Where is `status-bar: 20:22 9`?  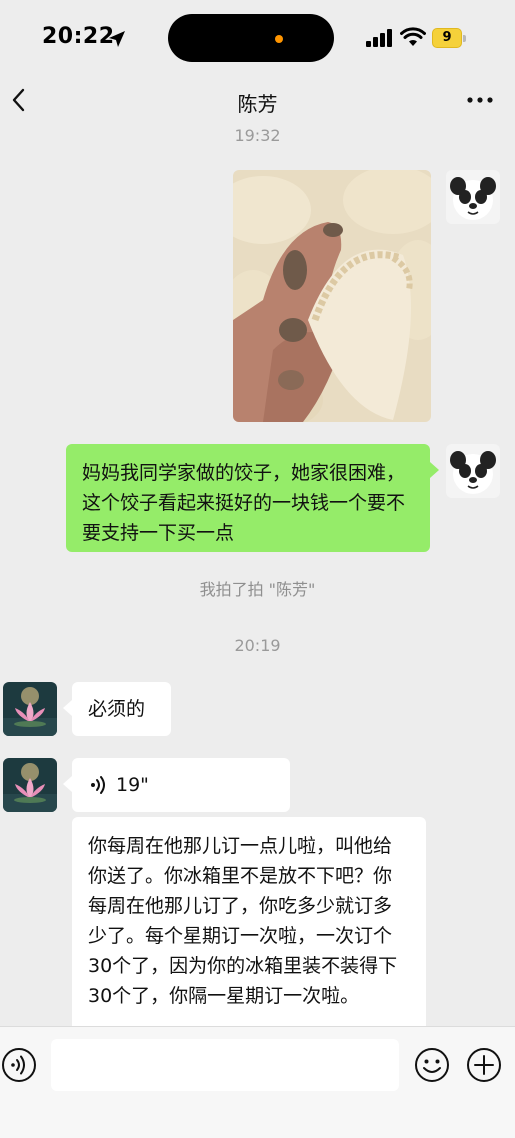
status-bar: 20:22 9 is located at coordinates (257, 38).